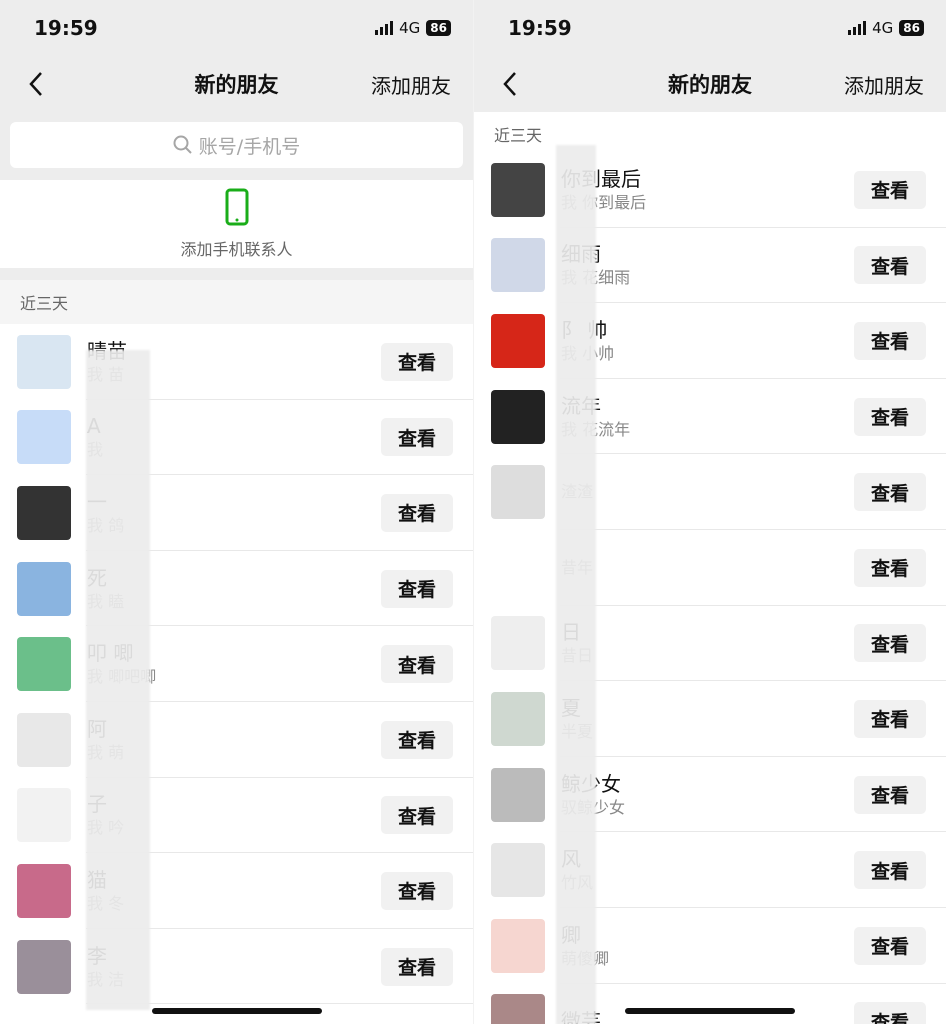  I want to click on search-input: 账号/手机号, so click(236, 145).